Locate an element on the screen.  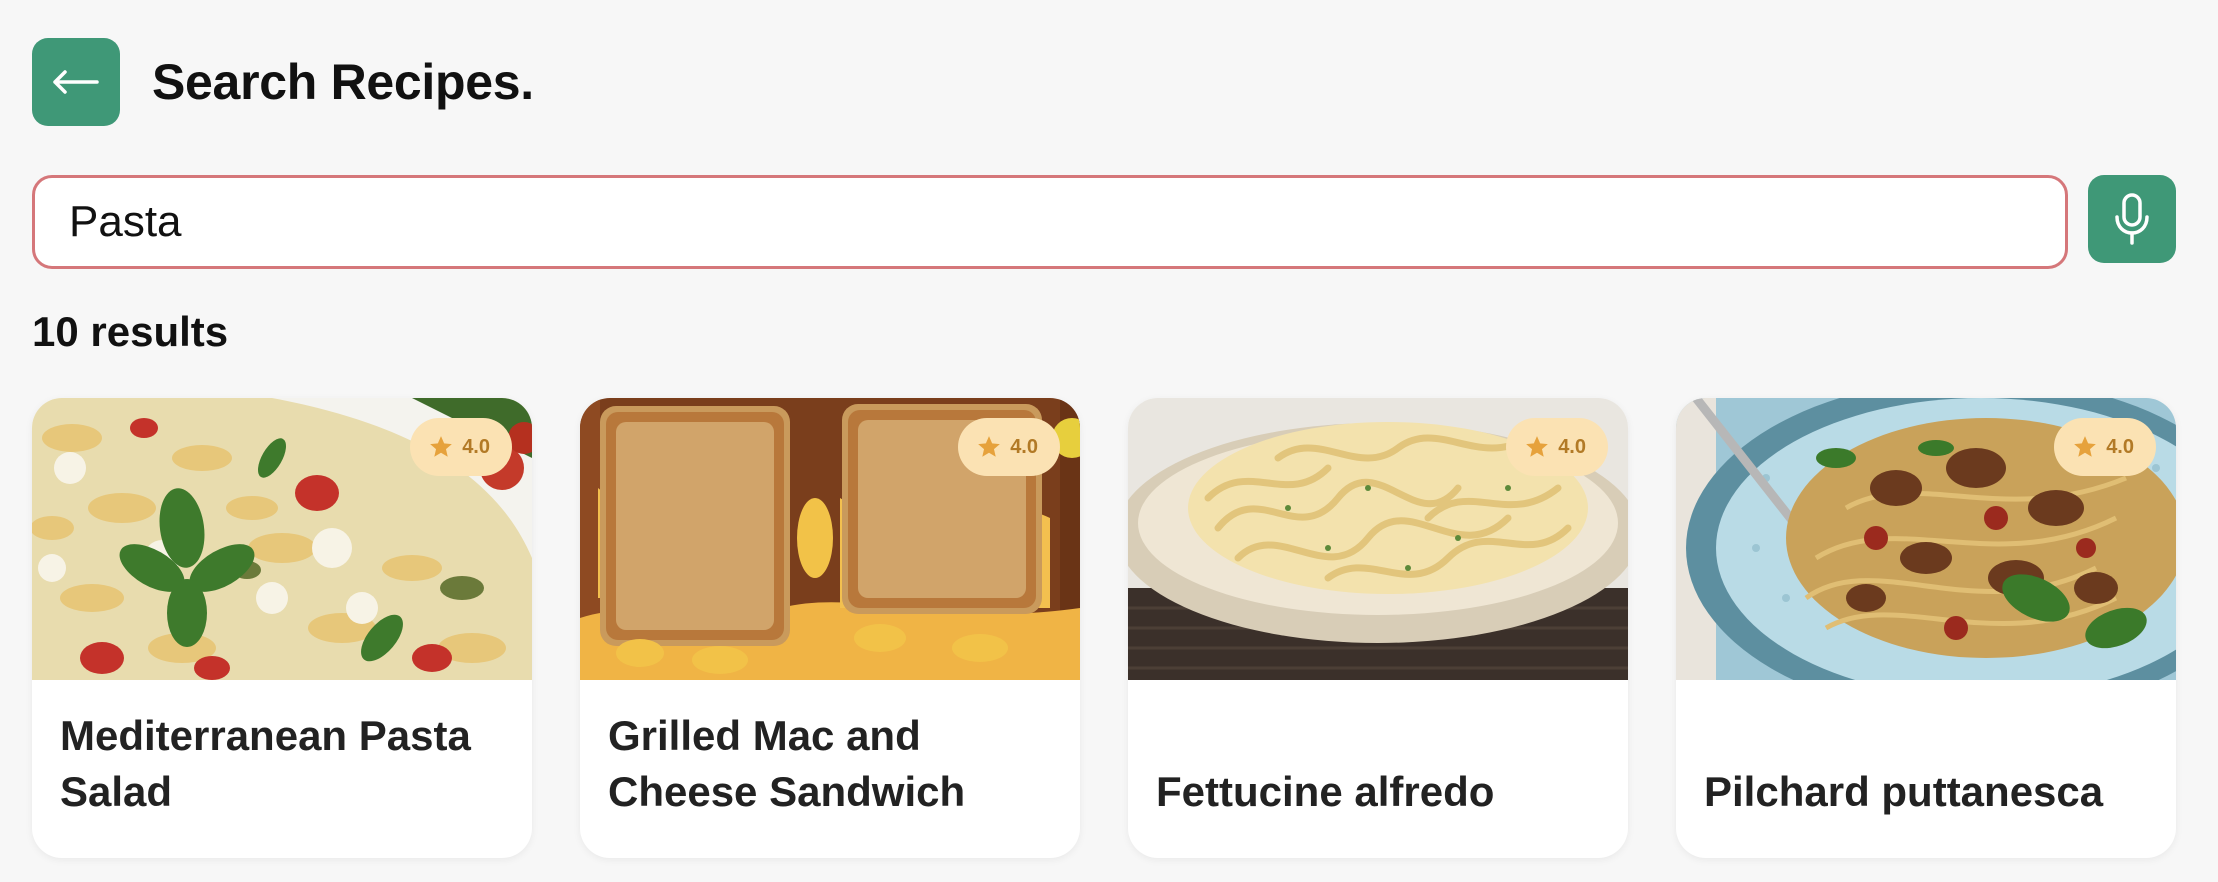
header: Search Recipes. is located at coordinates (283, 82).